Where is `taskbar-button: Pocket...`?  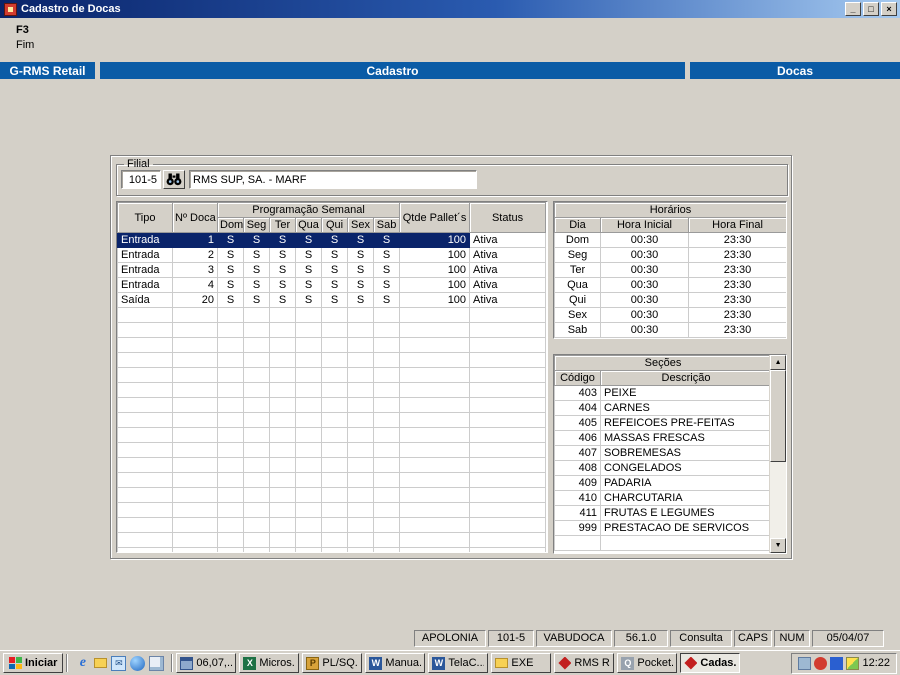 taskbar-button: Pocket... is located at coordinates (647, 663).